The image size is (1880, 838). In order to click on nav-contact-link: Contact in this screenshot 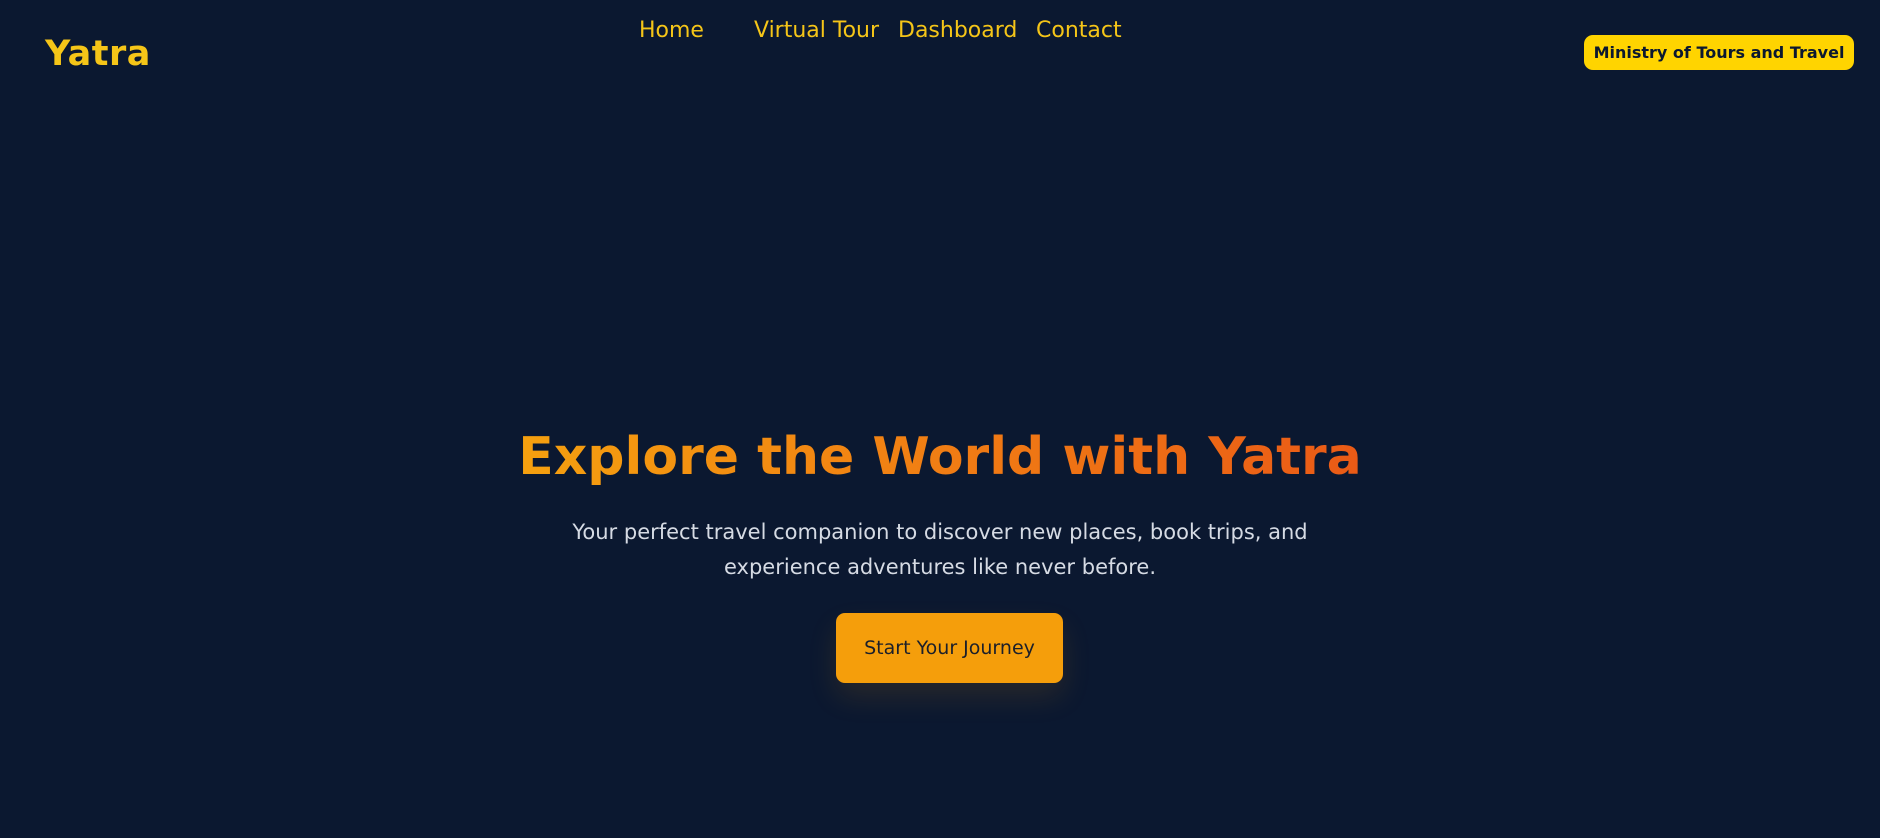, I will do `click(1079, 30)`.